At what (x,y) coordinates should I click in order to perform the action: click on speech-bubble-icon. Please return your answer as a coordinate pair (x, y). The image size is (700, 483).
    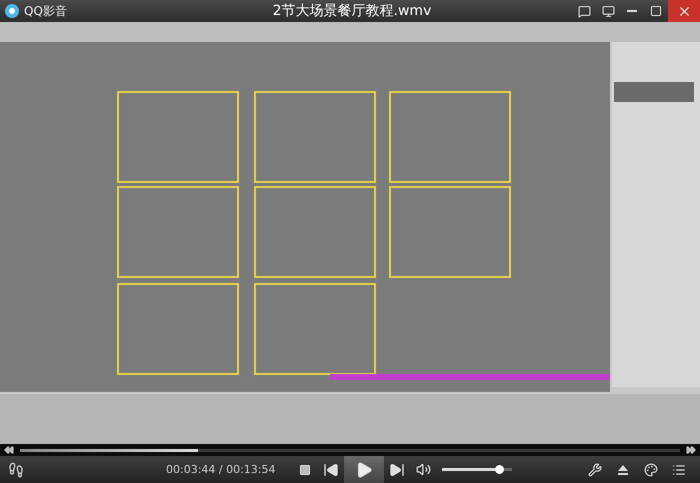
    Looking at the image, I should click on (584, 11).